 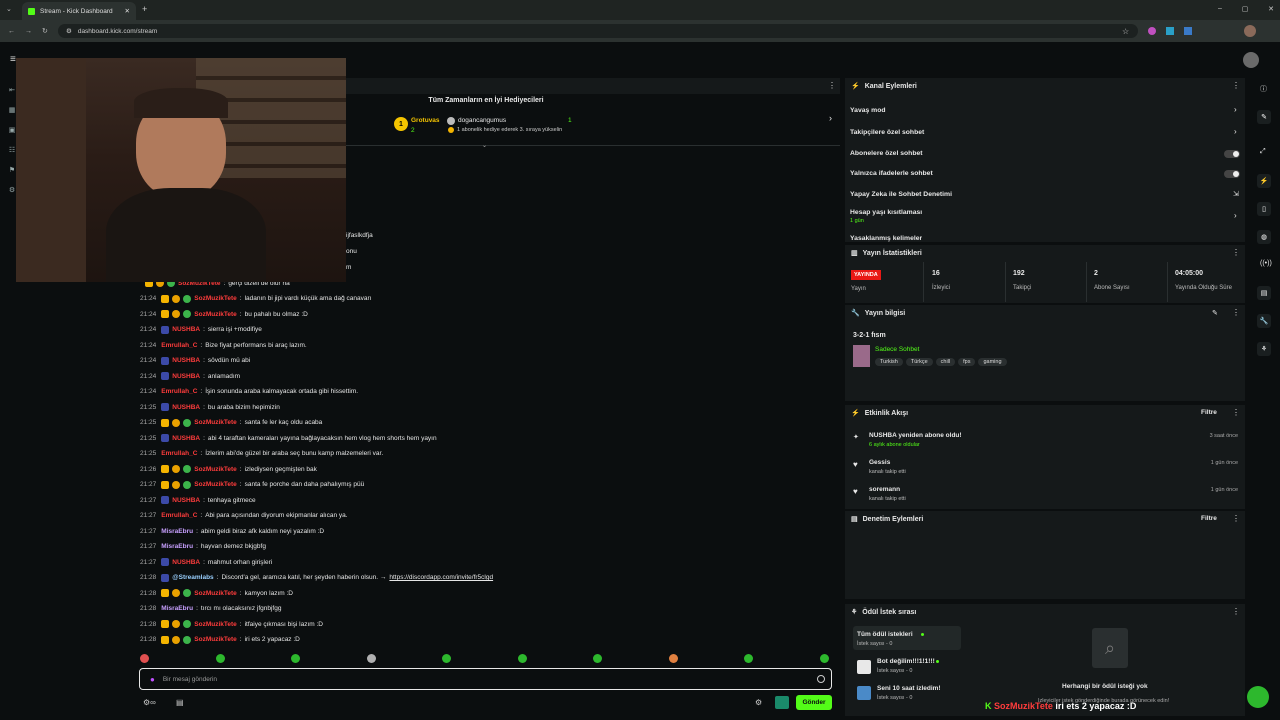 What do you see at coordinates (1264, 237) in the screenshot?
I see `chat-icon: ◍` at bounding box center [1264, 237].